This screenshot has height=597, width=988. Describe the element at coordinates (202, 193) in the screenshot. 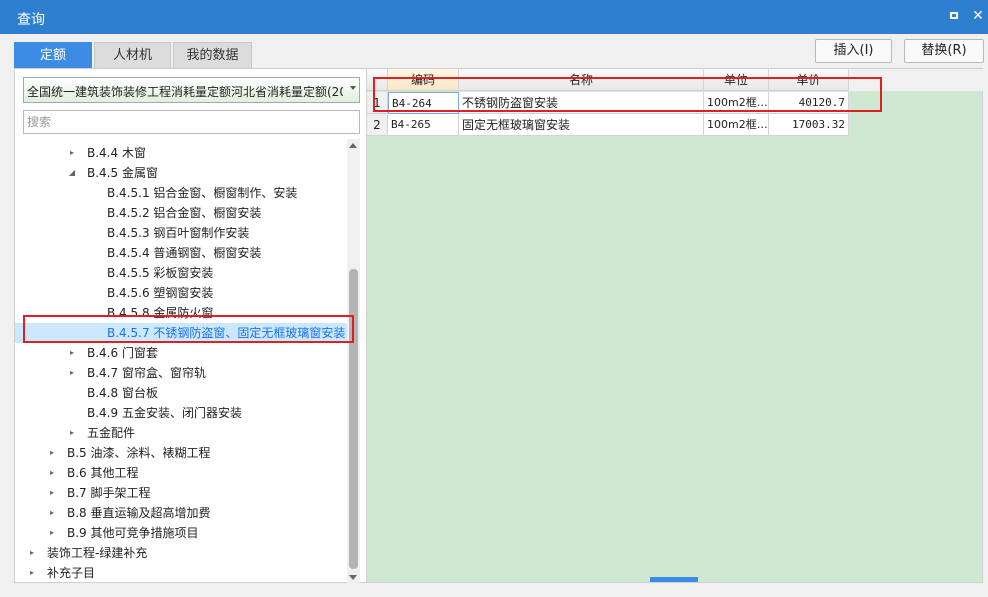

I see `tree-item-label: B.4.5.1 铝合金窗、橱窗制作、安装` at that location.